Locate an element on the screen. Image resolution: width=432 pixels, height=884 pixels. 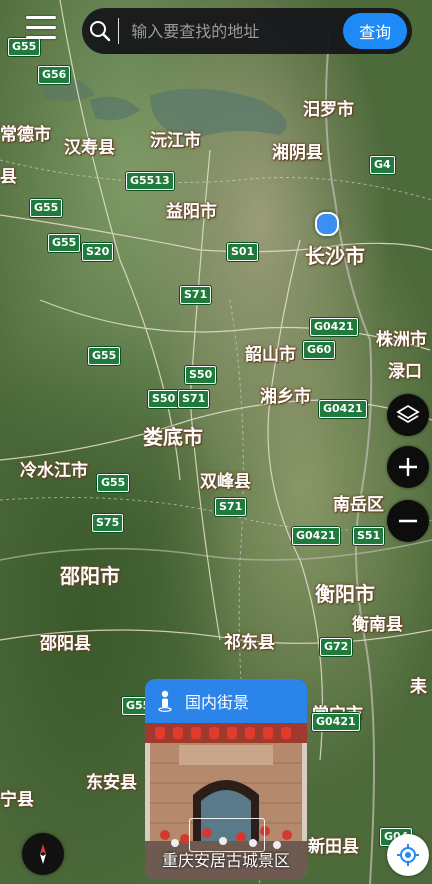
city-label: 东安县 is located at coordinates (111, 783).